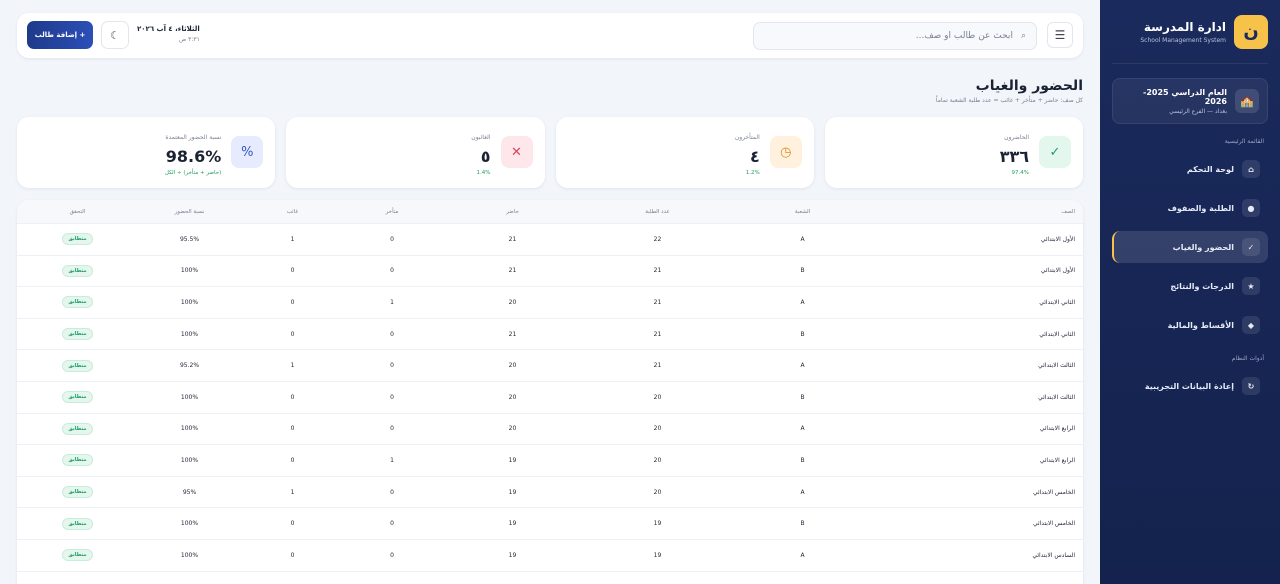 The image size is (1280, 584). Describe the element at coordinates (979, 212) in the screenshot. I see `column-header: الصف` at that location.